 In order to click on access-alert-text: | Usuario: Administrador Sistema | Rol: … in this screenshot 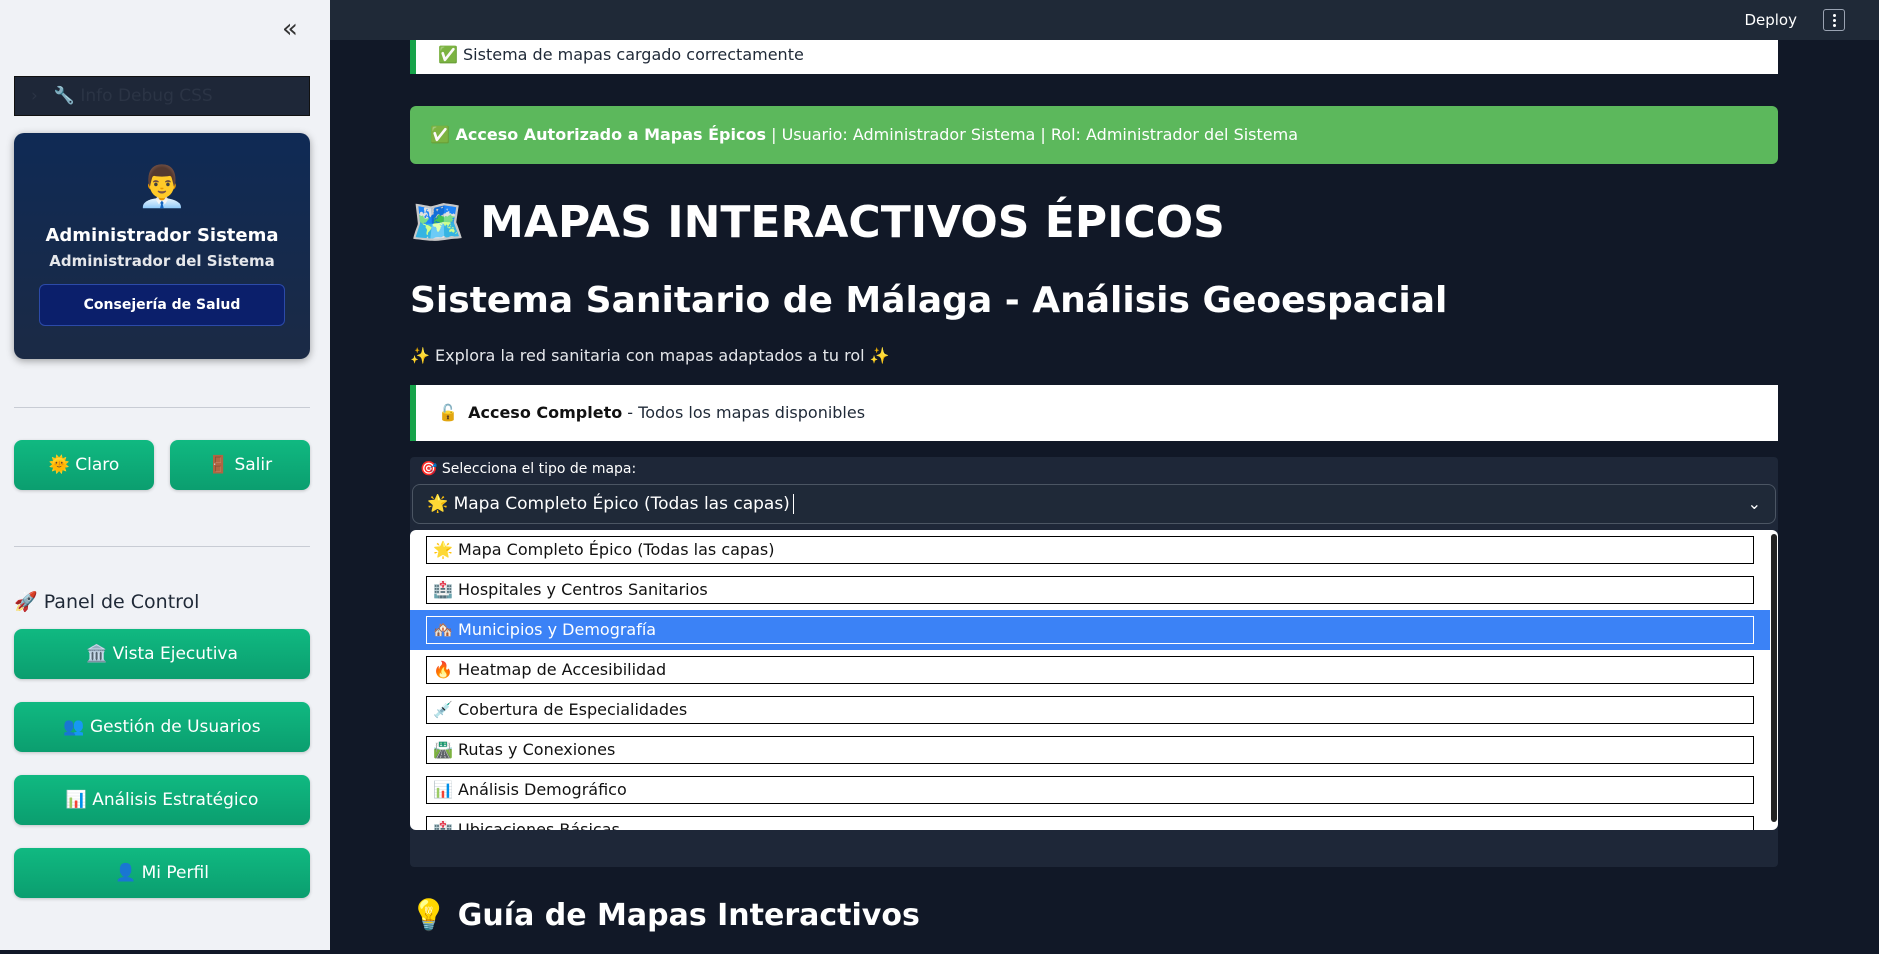, I will do `click(1032, 134)`.